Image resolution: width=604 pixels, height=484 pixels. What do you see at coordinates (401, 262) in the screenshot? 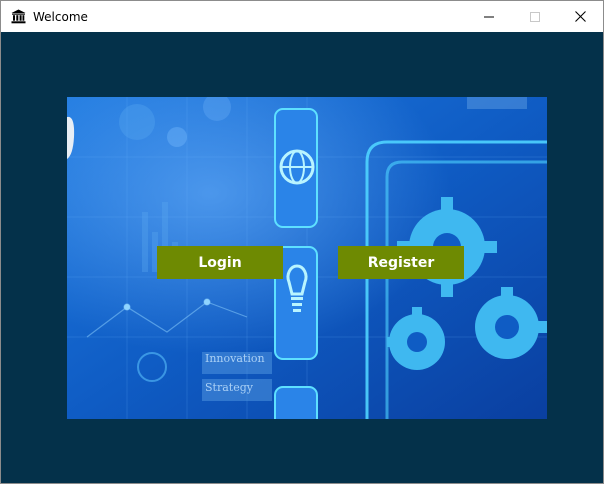
I see `register-button: Register` at bounding box center [401, 262].